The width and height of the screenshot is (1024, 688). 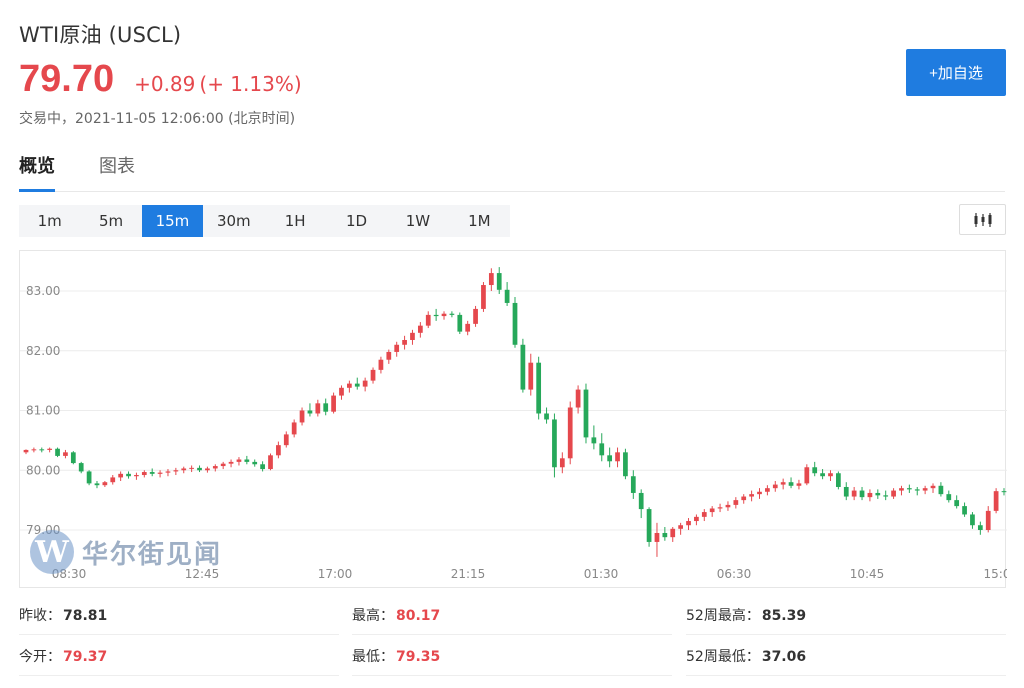 What do you see at coordinates (250, 84) in the screenshot?
I see `price-change-percent: (+ 1.13%)` at bounding box center [250, 84].